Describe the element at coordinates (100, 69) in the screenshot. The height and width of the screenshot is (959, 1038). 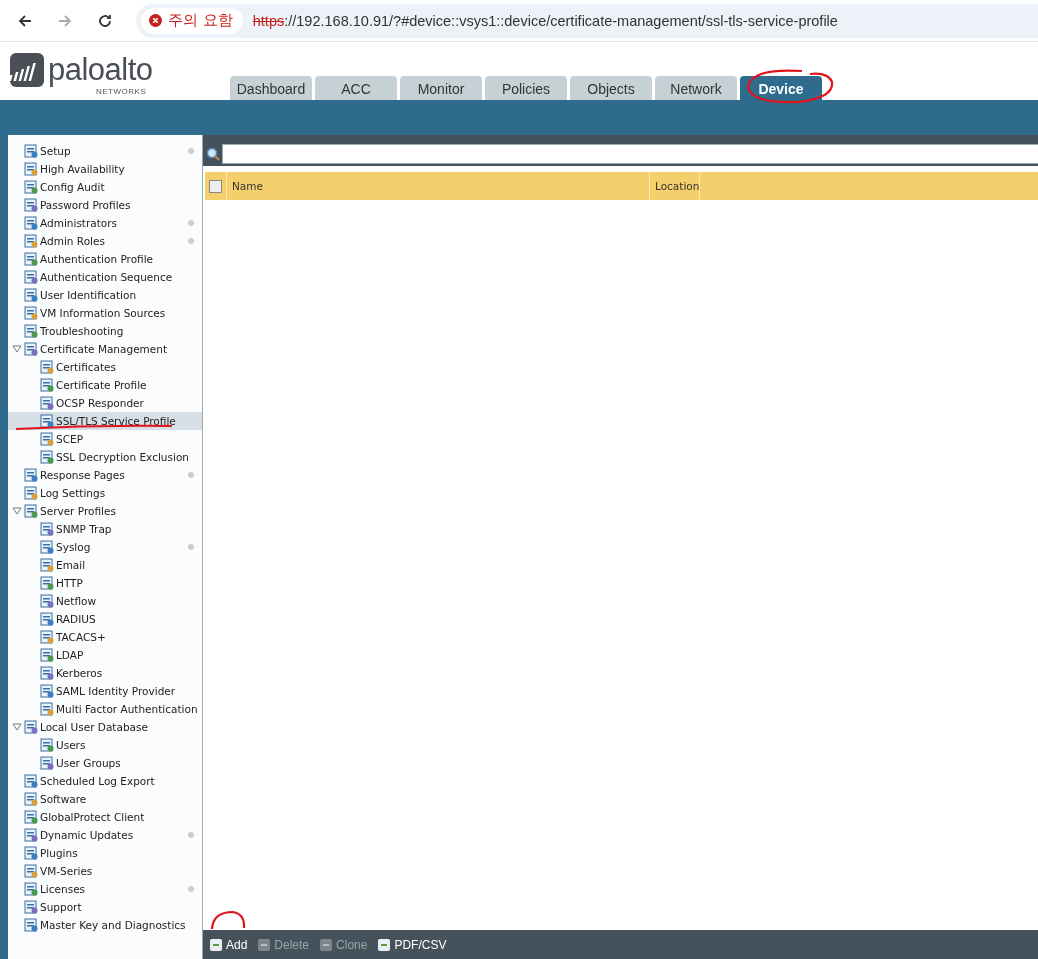
I see `logo-wordmark: paloalto` at that location.